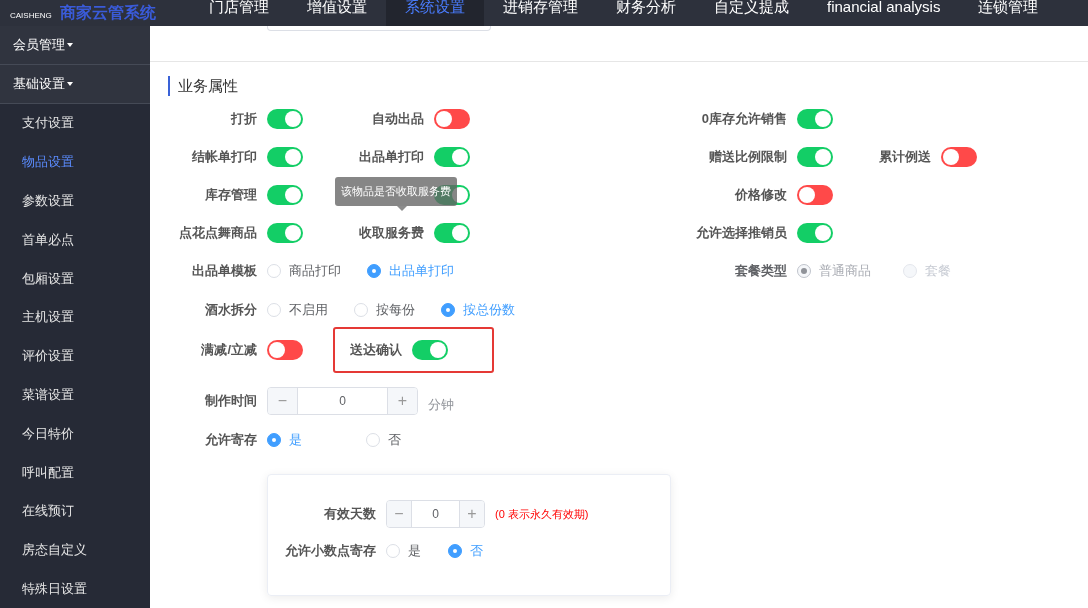 This screenshot has height=608, width=1088. Describe the element at coordinates (75, 550) in the screenshot. I see `sidebar-item: 房态自定义` at that location.